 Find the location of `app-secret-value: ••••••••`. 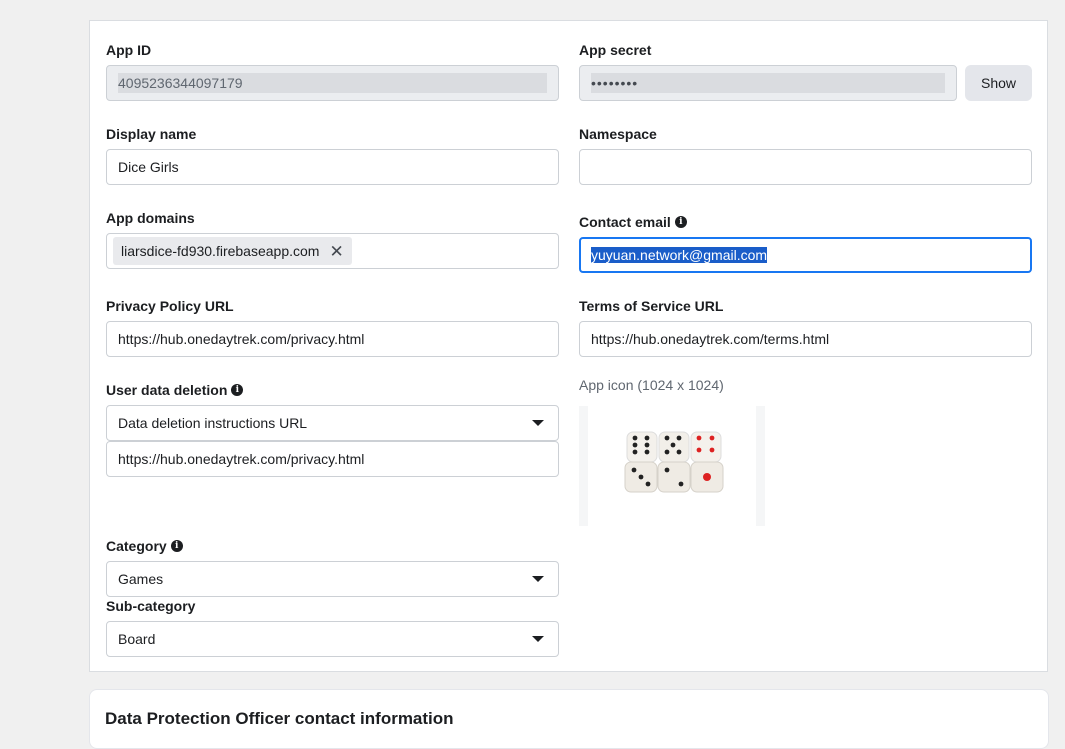

app-secret-value: •••••••• is located at coordinates (768, 83).